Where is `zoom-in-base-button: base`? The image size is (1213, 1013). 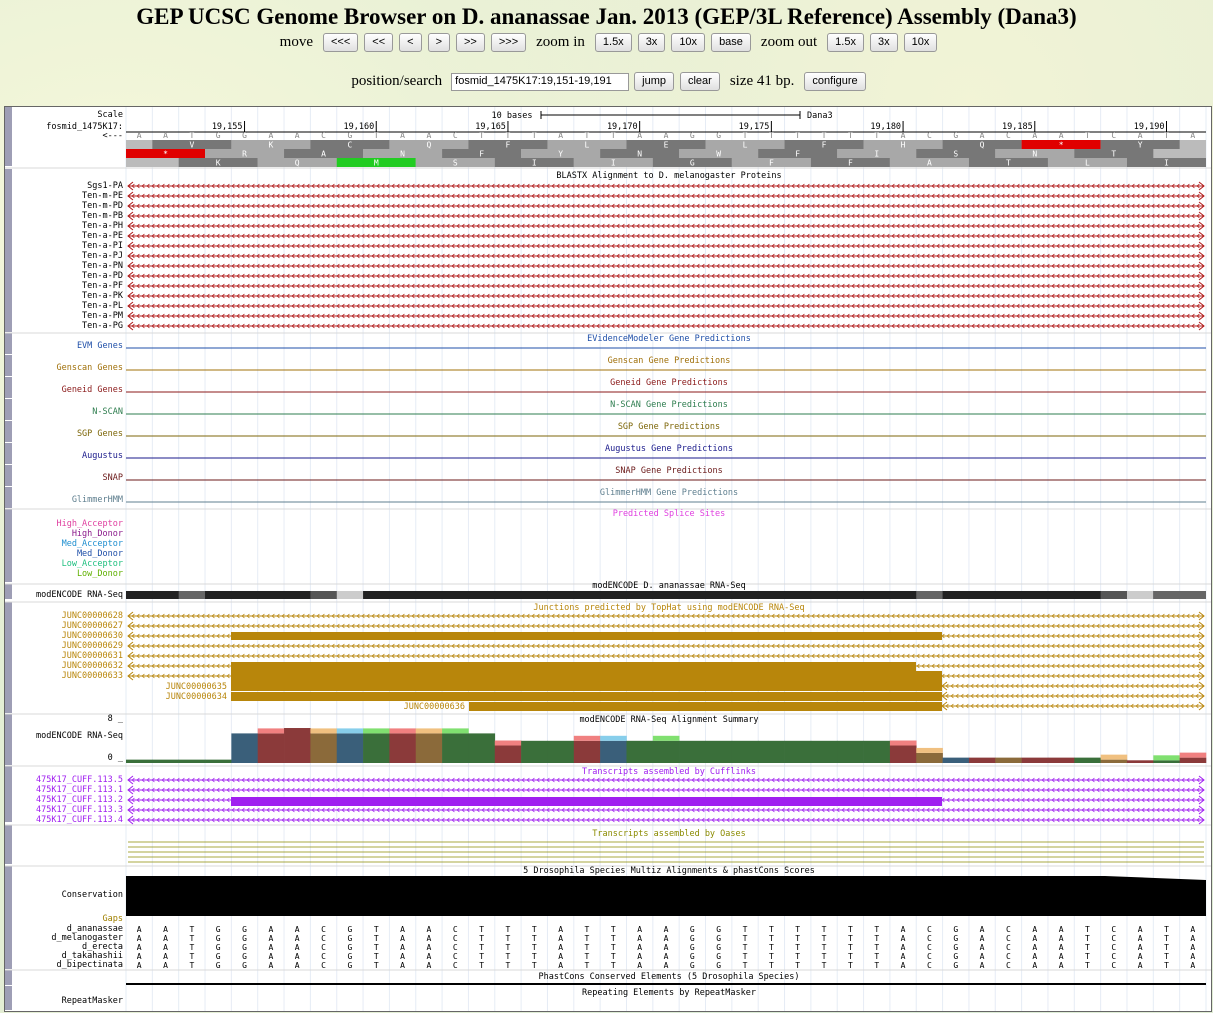
zoom-in-base-button: base is located at coordinates (731, 42).